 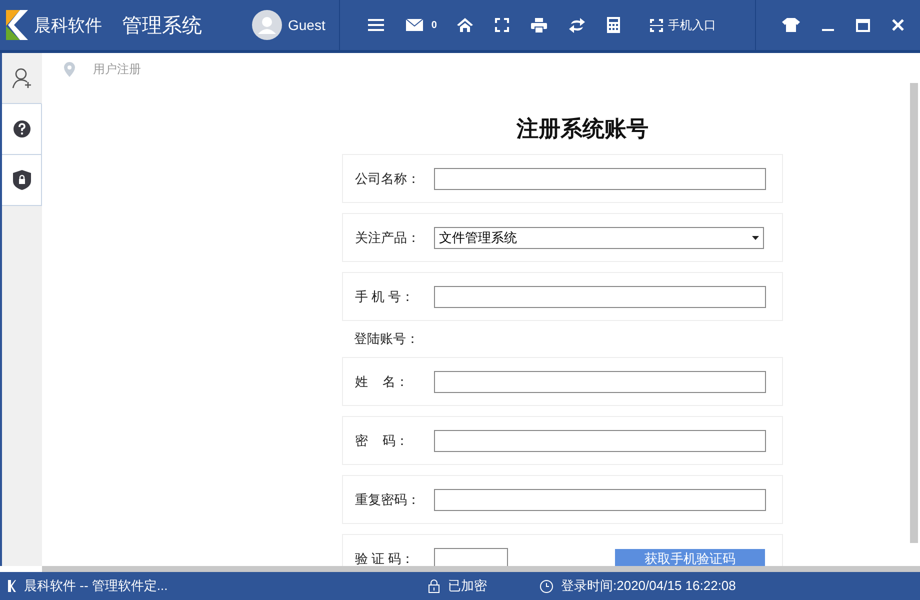 I want to click on skin-icon, so click(x=791, y=25).